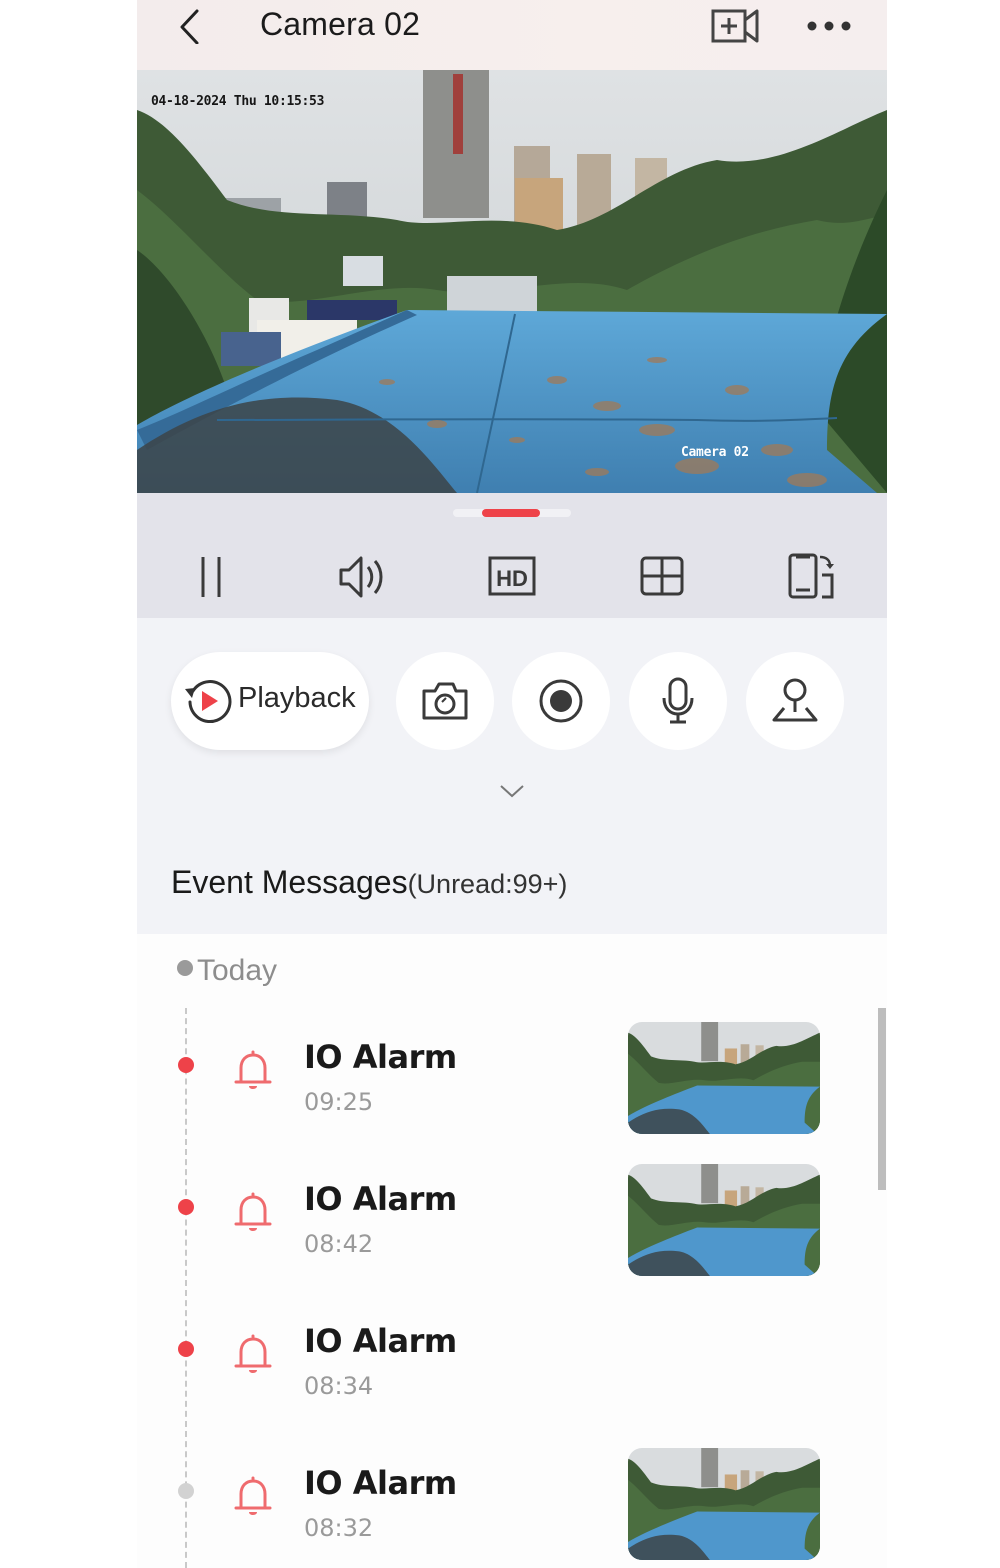  Describe the element at coordinates (512, 35) in the screenshot. I see `top-nav-bar: Camera 02` at that location.